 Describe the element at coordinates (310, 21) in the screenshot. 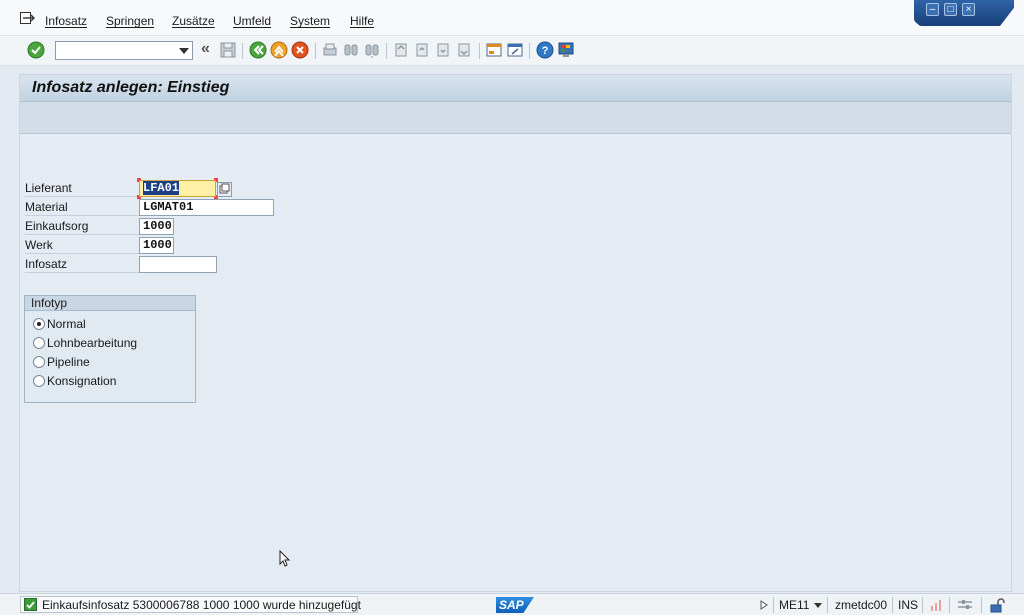

I see `menu-system: System` at that location.